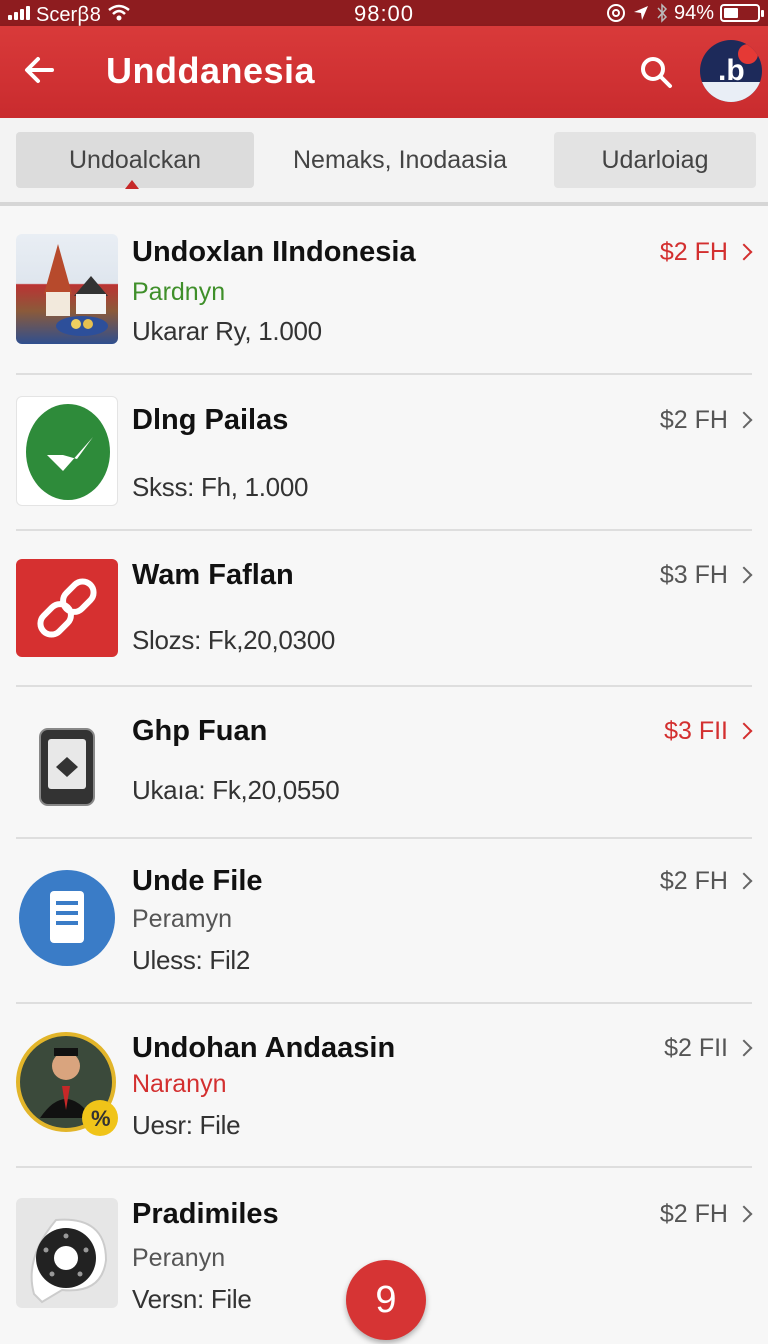 The height and width of the screenshot is (1344, 768). Describe the element at coordinates (696, 731) in the screenshot. I see `item-price: $3 FII` at that location.